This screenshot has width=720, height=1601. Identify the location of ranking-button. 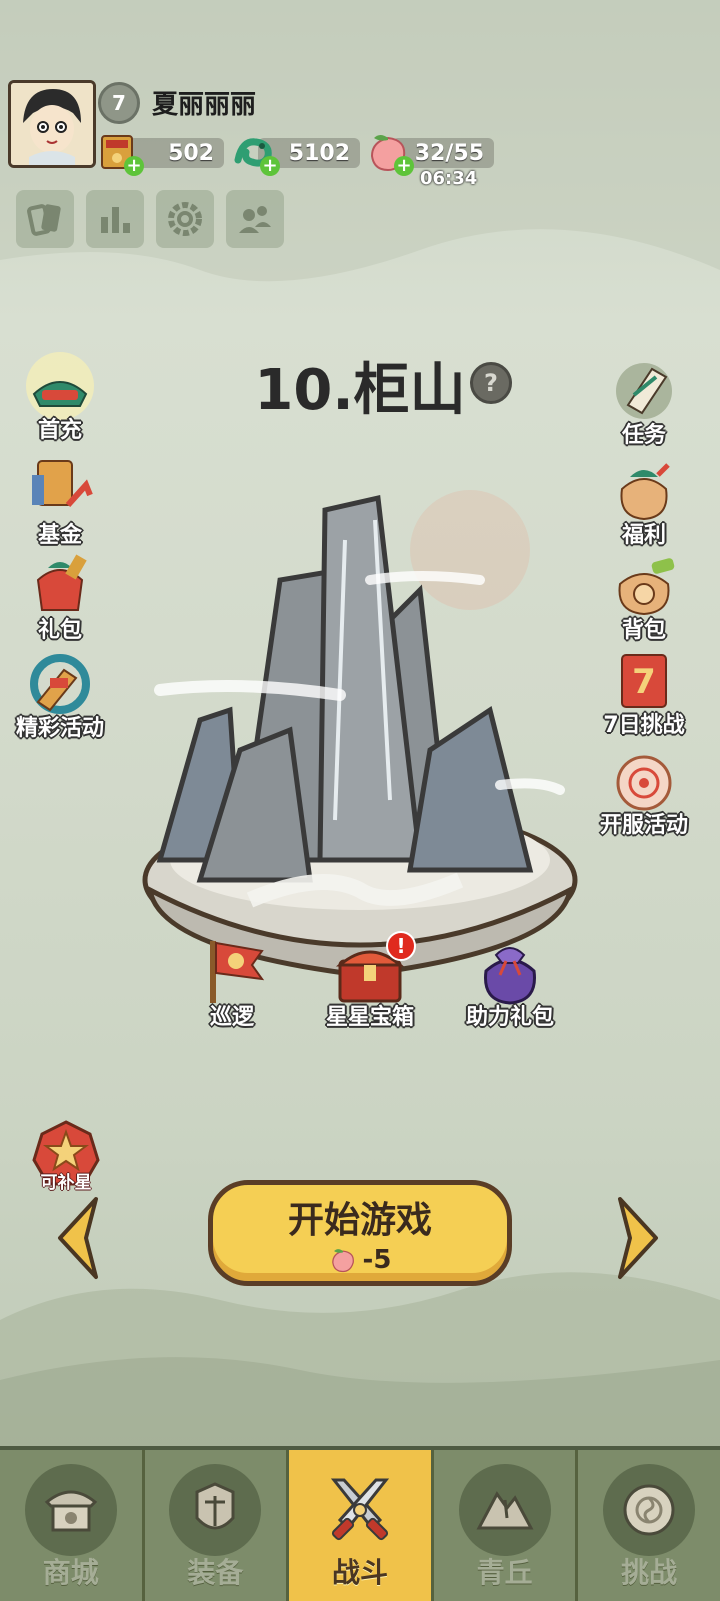
(115, 219).